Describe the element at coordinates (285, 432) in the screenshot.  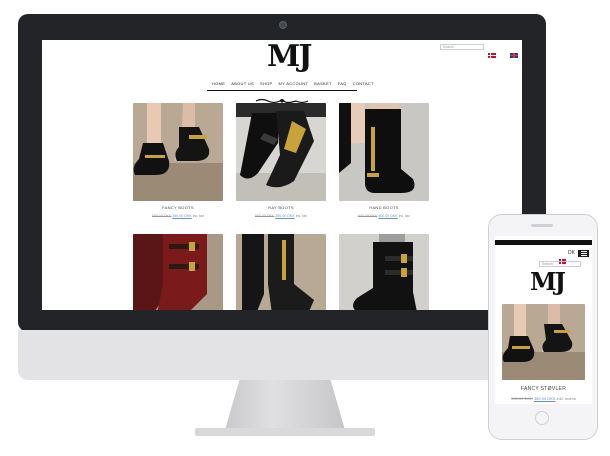
I see `monitor-stand-base` at that location.